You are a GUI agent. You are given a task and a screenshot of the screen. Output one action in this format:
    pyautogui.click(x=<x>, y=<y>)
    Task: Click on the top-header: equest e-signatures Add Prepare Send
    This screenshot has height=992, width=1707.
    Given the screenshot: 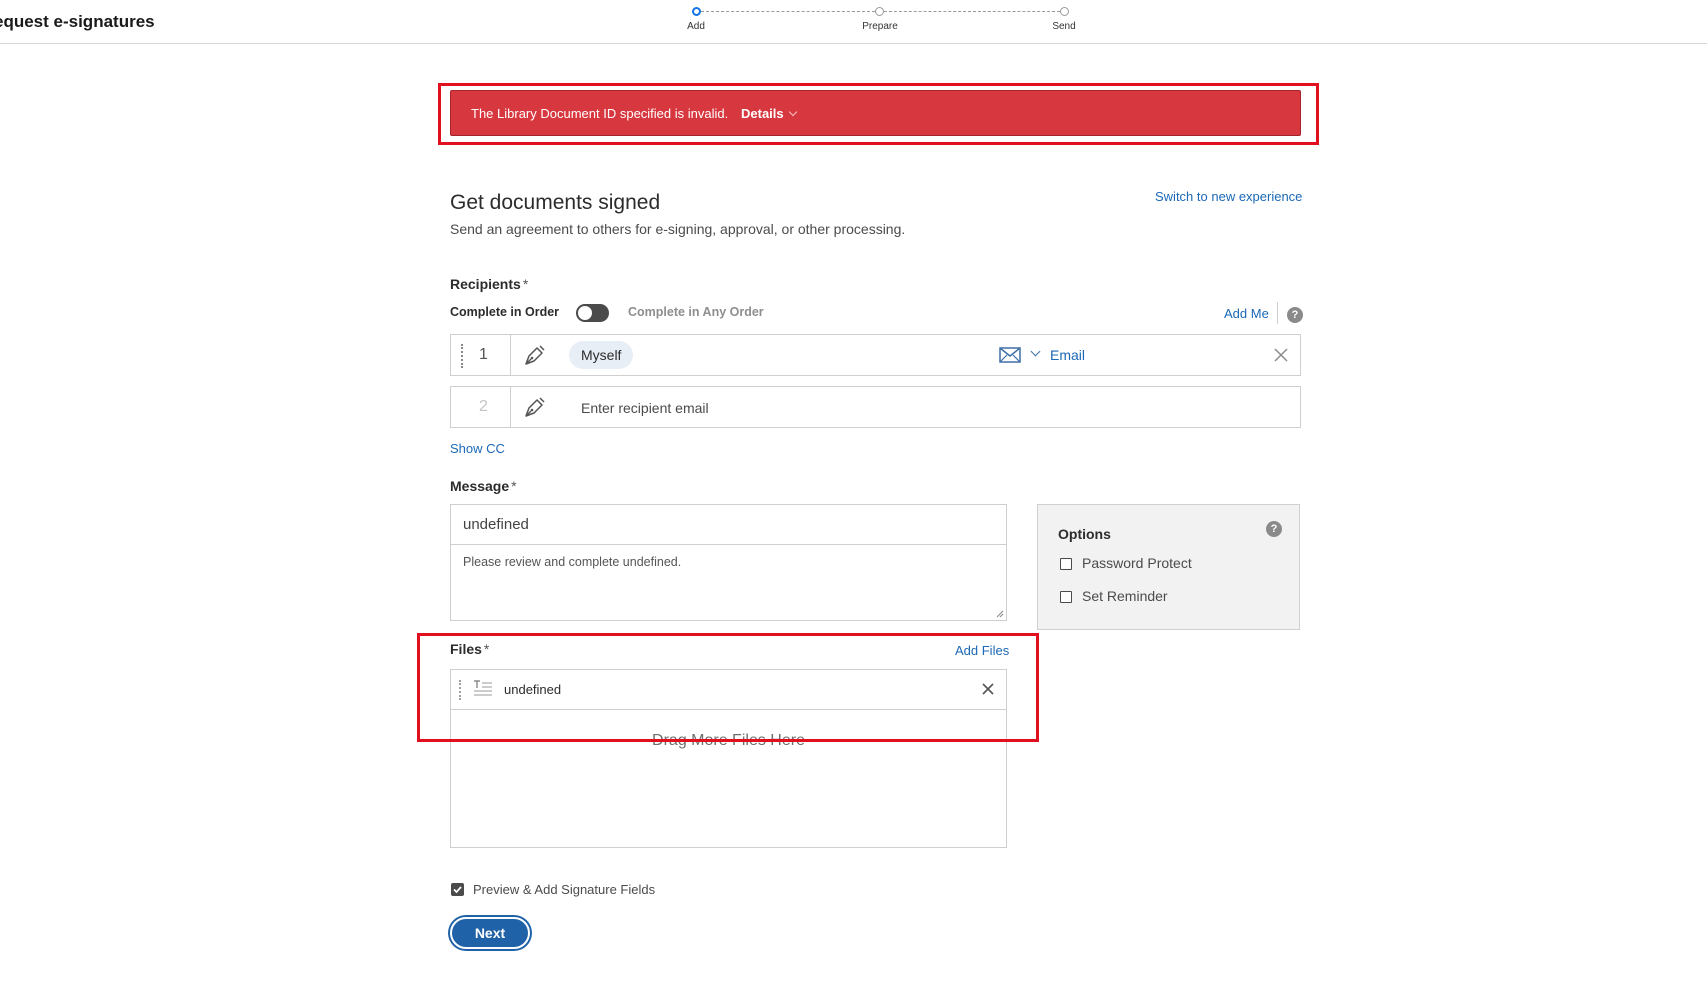 What is the action you would take?
    pyautogui.click(x=853, y=22)
    